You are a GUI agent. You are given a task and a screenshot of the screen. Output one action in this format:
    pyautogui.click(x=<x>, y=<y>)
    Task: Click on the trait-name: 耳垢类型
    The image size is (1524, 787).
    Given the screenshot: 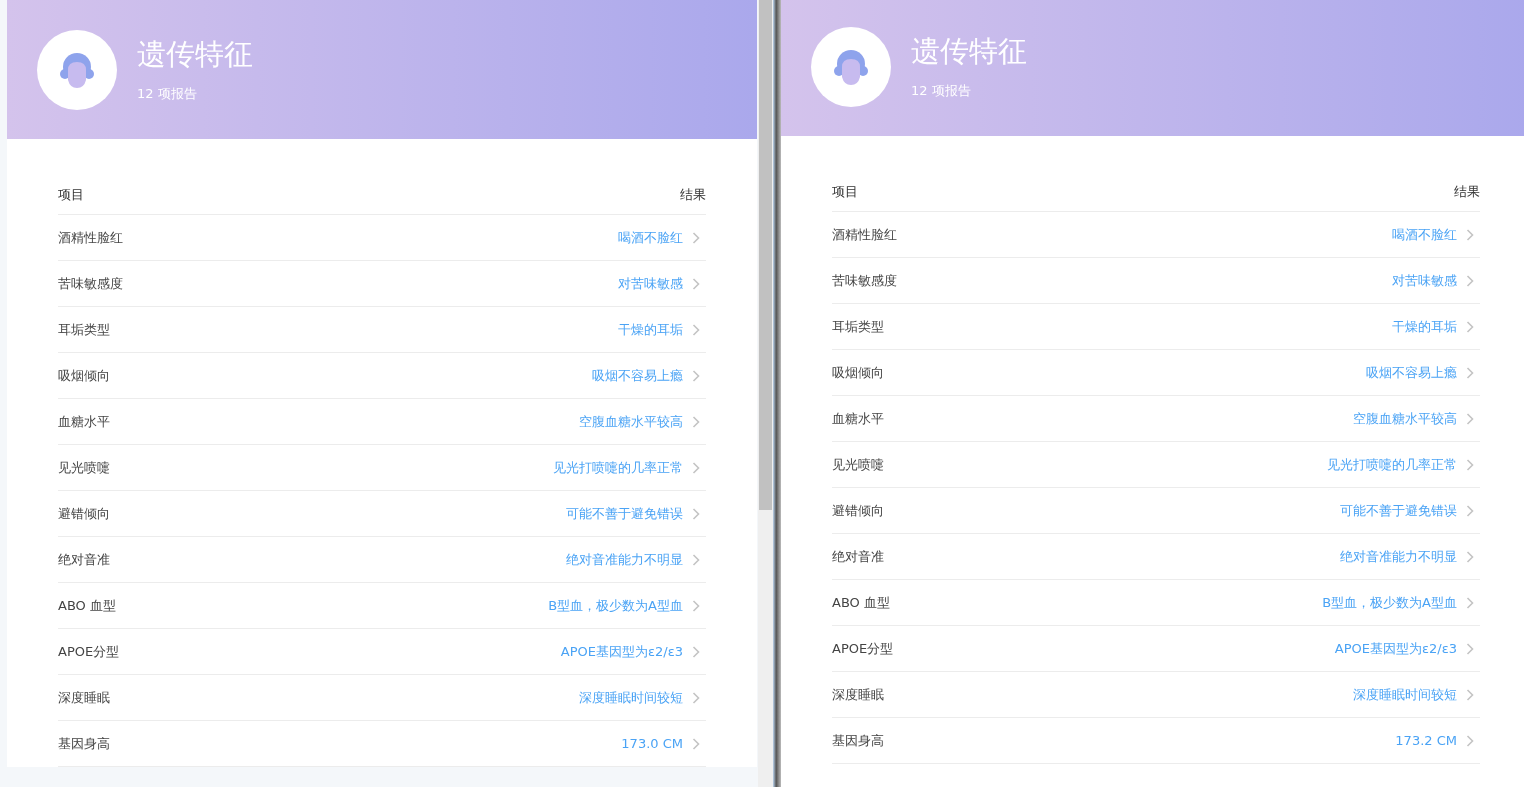 What is the action you would take?
    pyautogui.click(x=858, y=326)
    